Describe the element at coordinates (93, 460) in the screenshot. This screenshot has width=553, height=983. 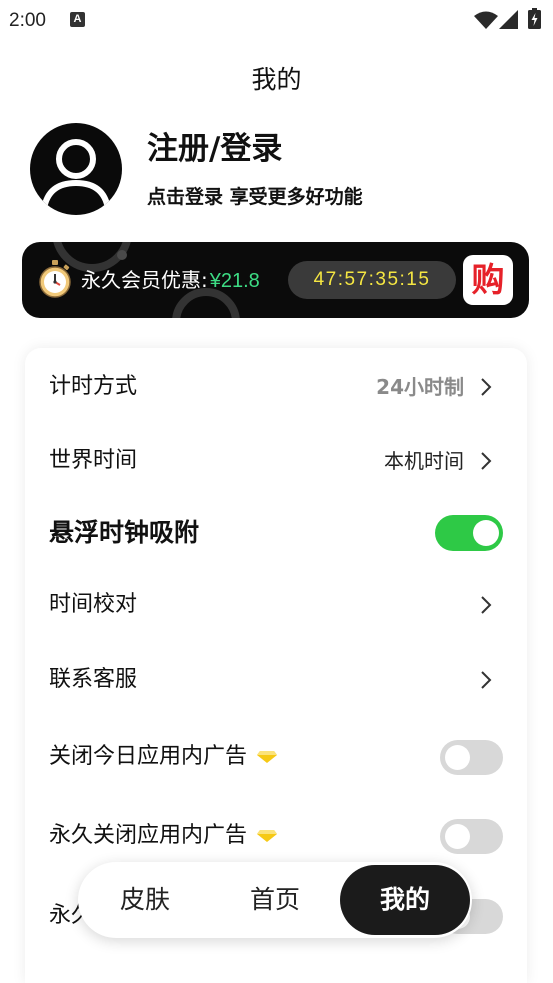
I see `setting-label: 世界时间` at that location.